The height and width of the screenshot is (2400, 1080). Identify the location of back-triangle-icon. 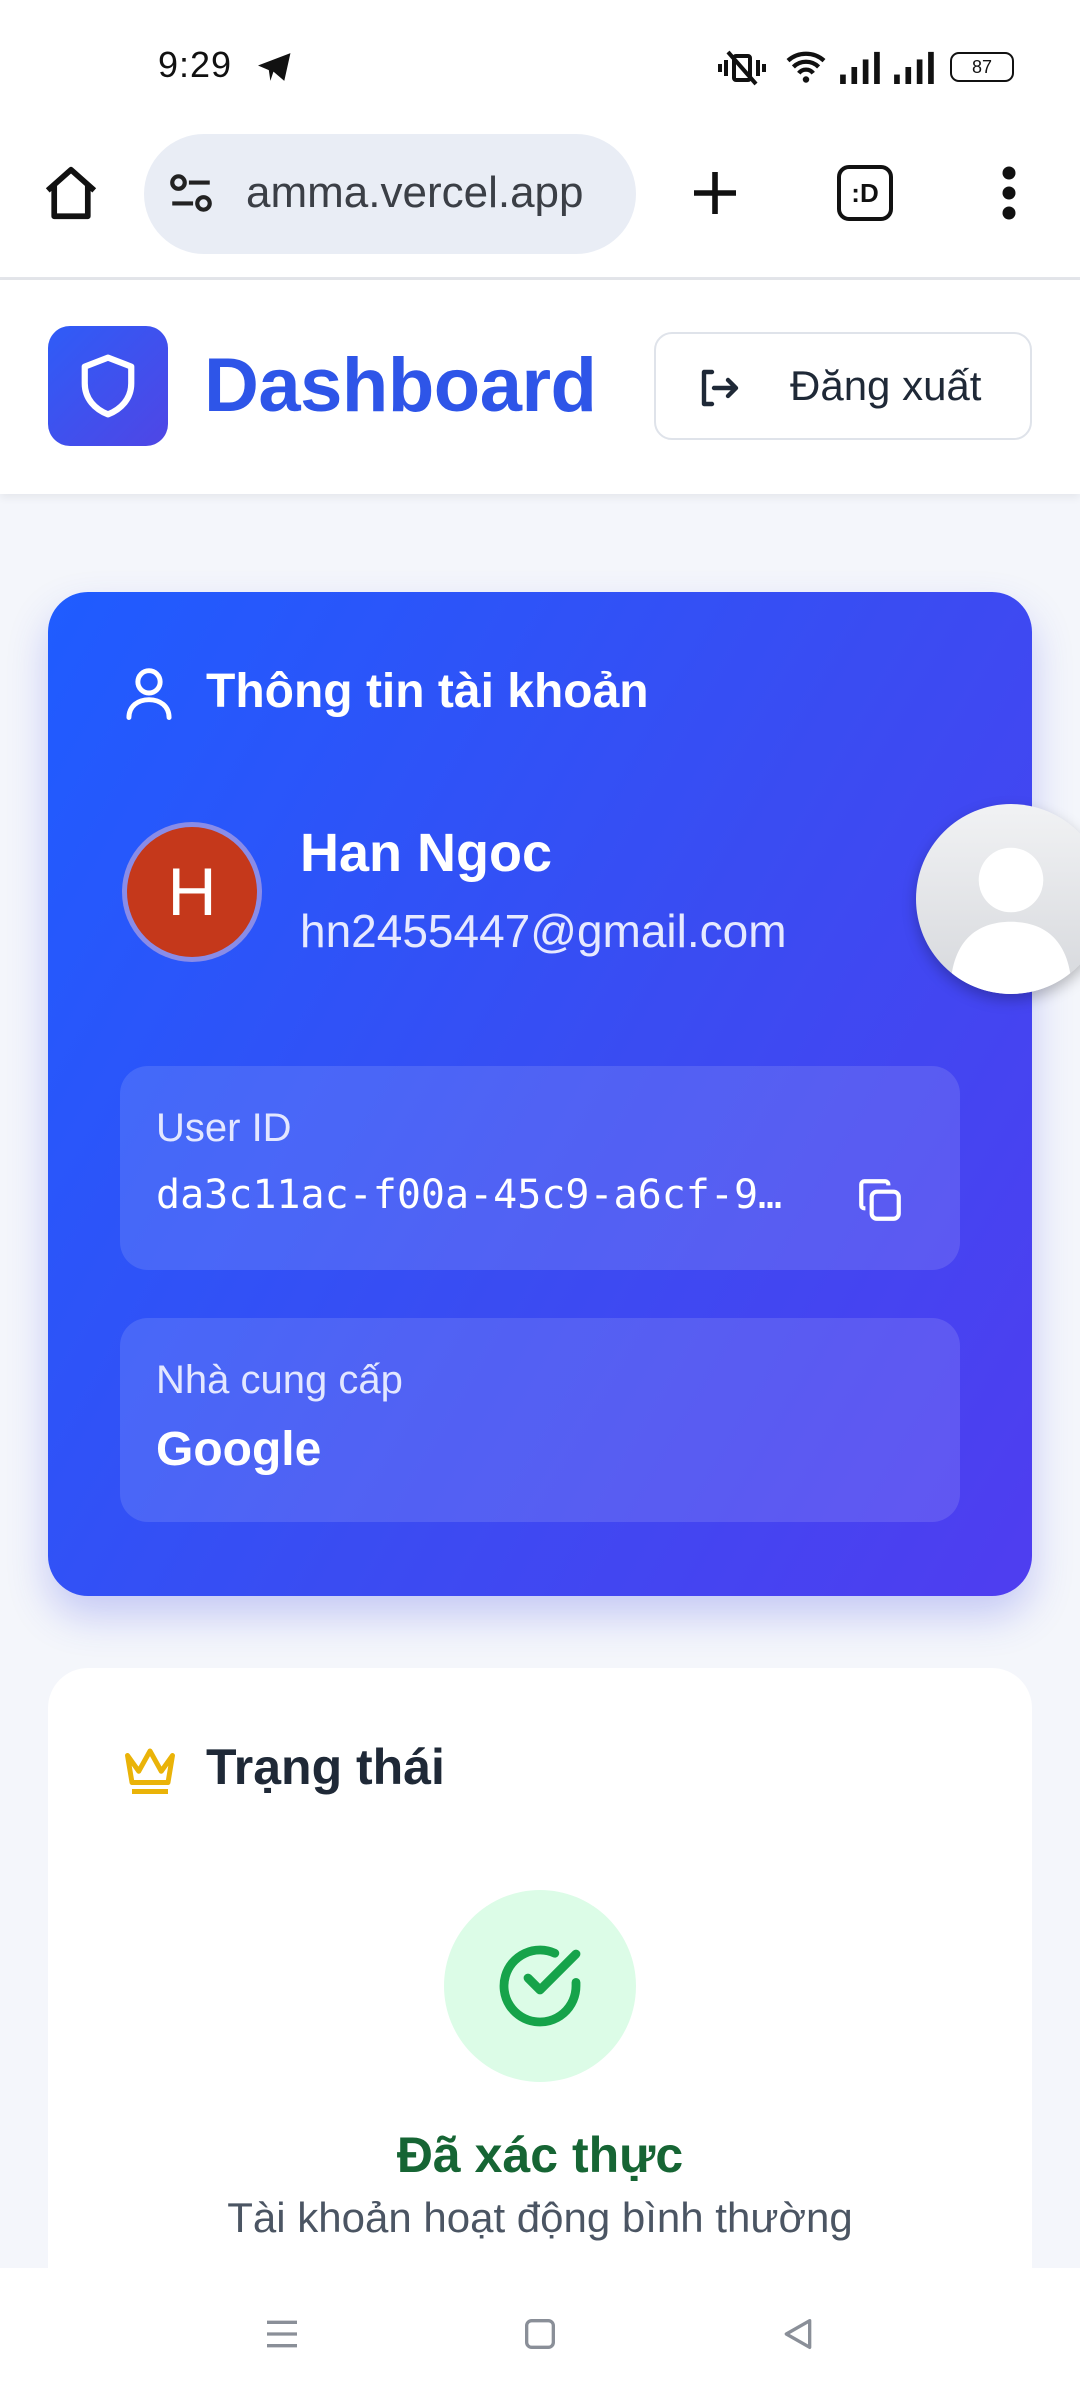
(798, 2334).